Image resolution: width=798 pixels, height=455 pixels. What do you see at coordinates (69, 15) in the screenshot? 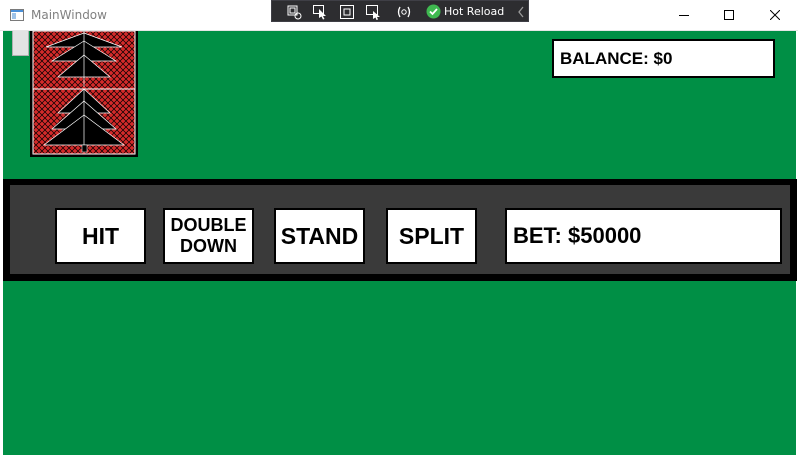
I see `window-title: MainWindow` at bounding box center [69, 15].